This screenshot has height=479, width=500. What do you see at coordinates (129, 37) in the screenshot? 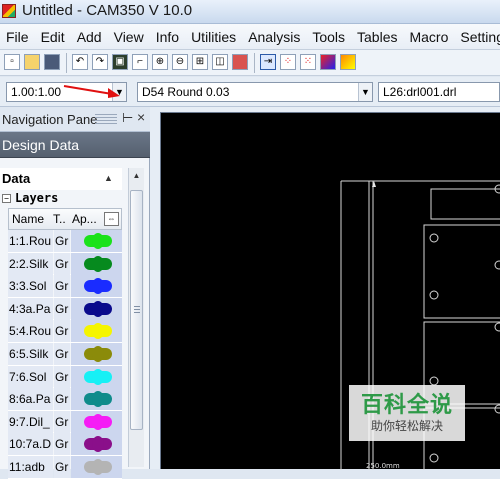
I see `menu-view: View` at bounding box center [129, 37].